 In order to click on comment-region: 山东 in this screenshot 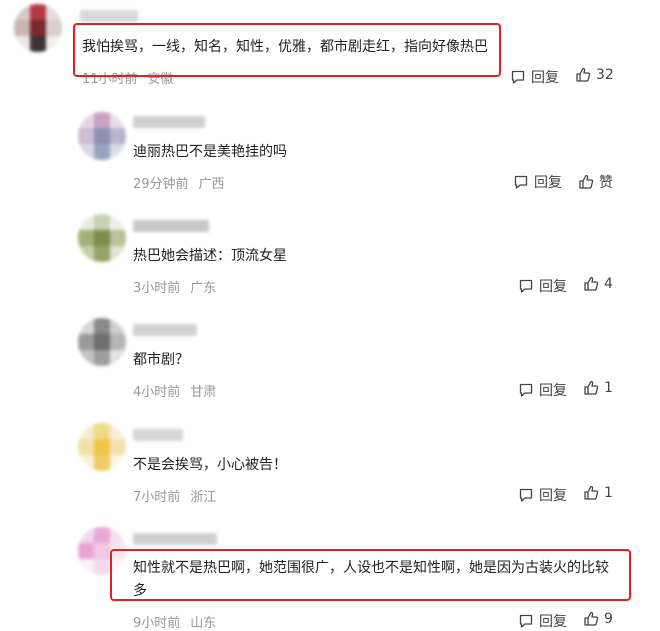, I will do `click(203, 623)`.